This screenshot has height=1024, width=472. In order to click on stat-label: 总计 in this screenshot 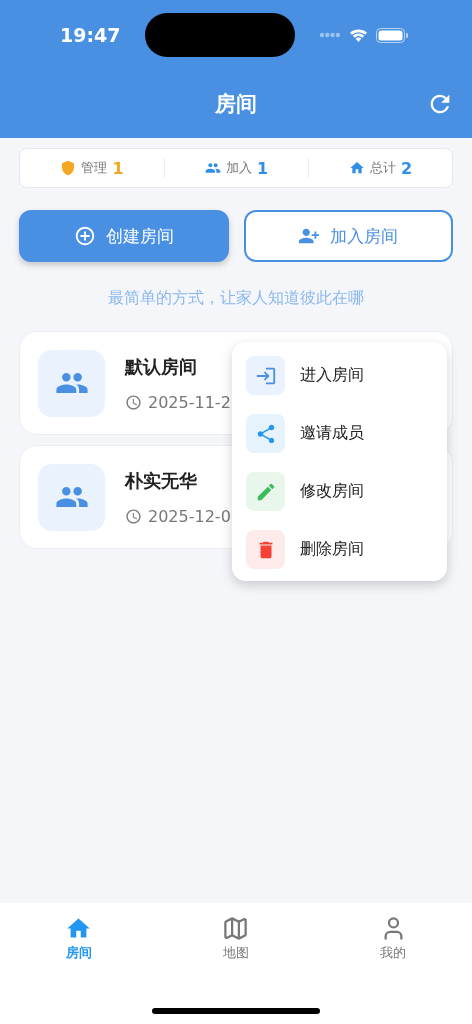, I will do `click(382, 168)`.